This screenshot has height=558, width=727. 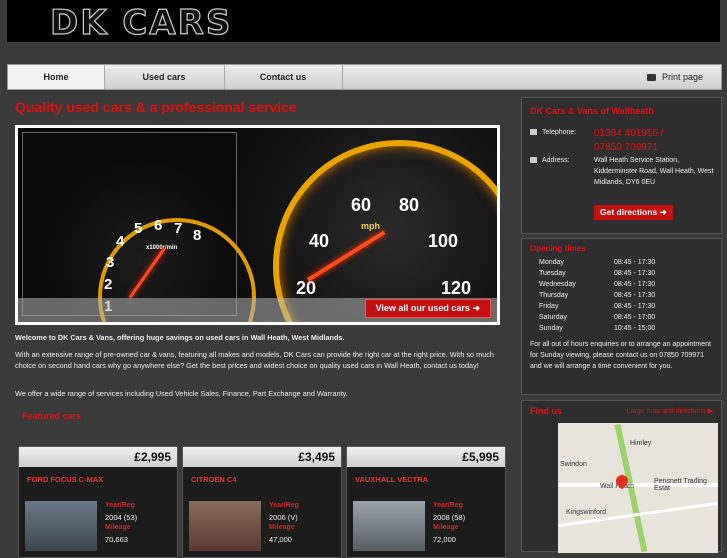 I want to click on large-map-link: Large map and directions ▶, so click(x=670, y=411).